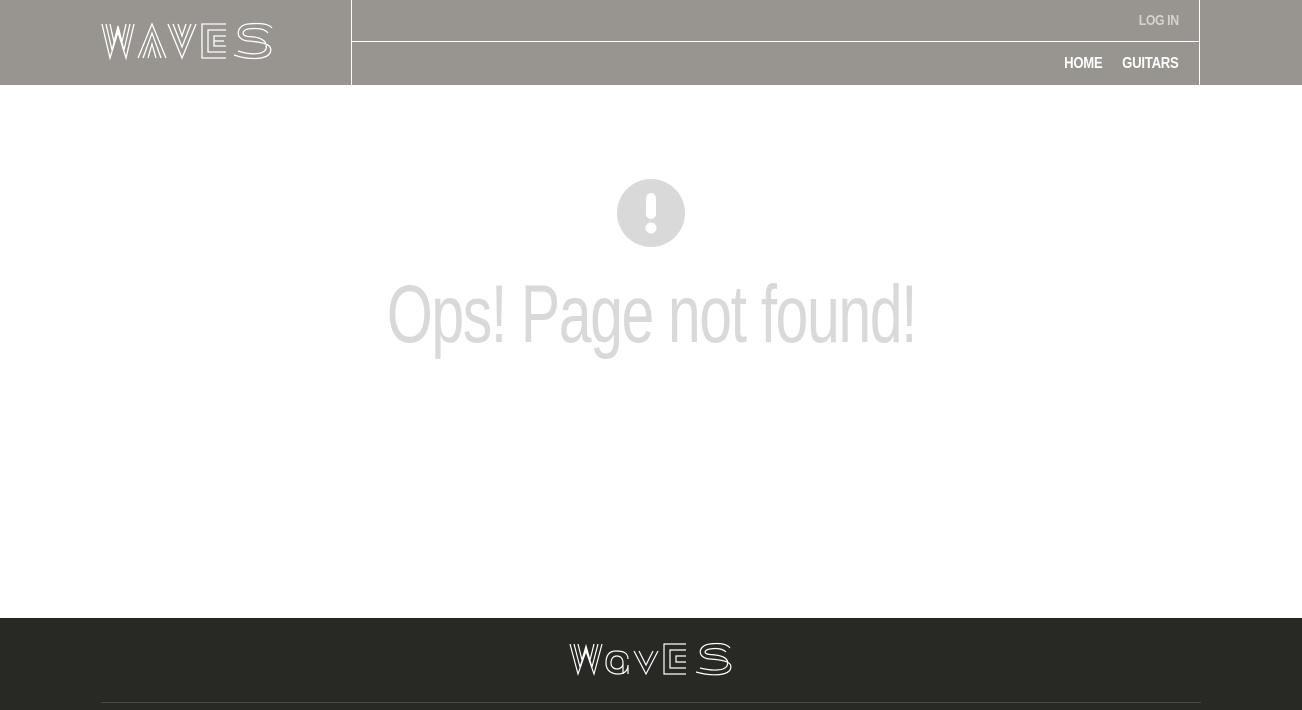  I want to click on footer-divider, so click(651, 702).